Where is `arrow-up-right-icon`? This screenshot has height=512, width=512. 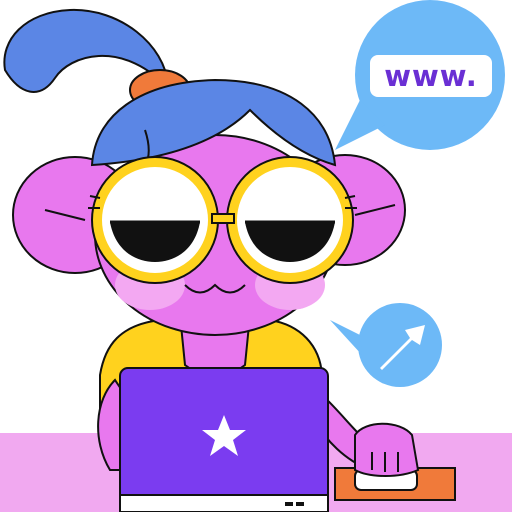
arrow-up-right-icon is located at coordinates (386, 345).